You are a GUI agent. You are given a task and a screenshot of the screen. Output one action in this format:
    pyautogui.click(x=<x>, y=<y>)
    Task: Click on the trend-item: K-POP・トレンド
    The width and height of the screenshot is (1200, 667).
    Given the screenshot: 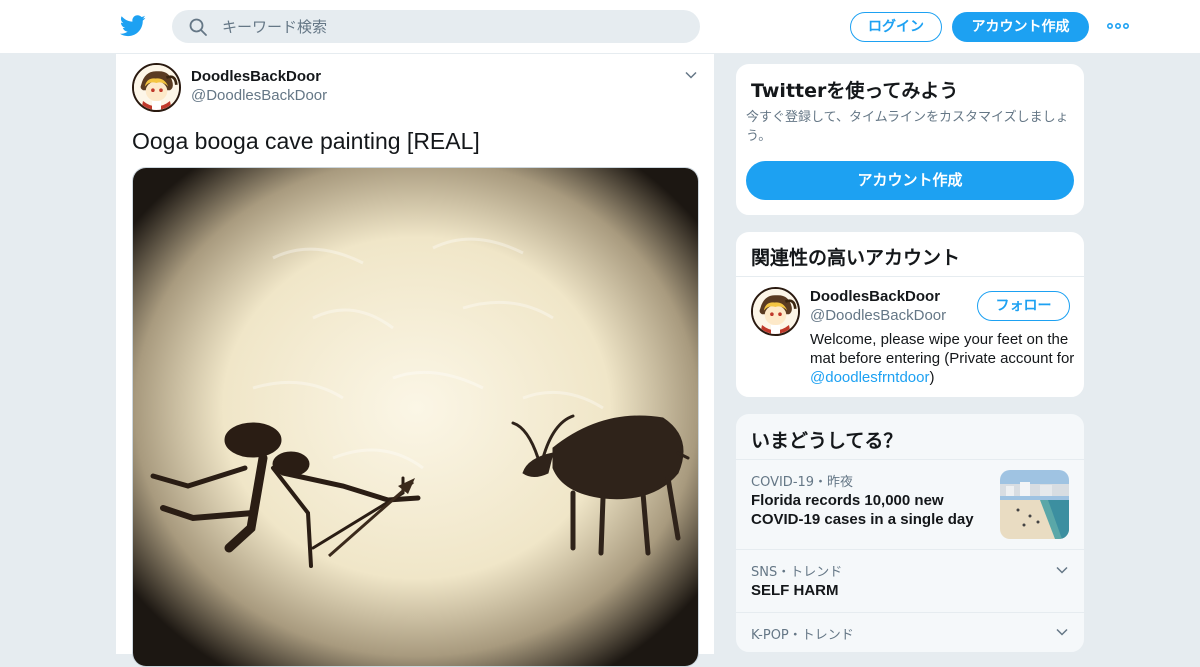 What is the action you would take?
    pyautogui.click(x=910, y=632)
    